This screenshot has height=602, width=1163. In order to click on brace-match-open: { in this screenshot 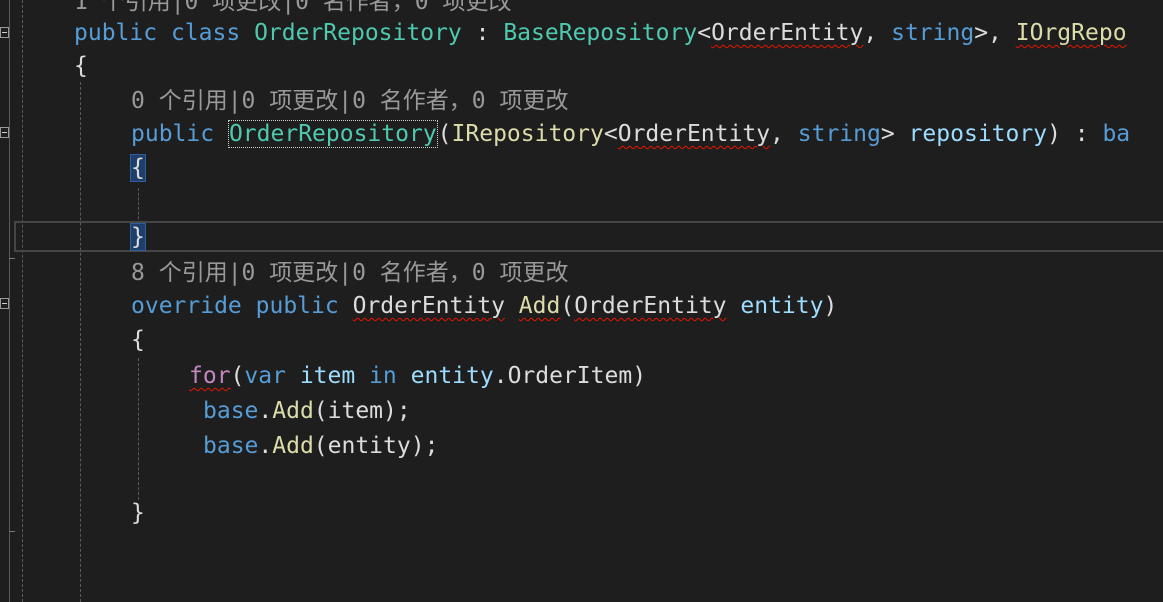, I will do `click(138, 168)`.